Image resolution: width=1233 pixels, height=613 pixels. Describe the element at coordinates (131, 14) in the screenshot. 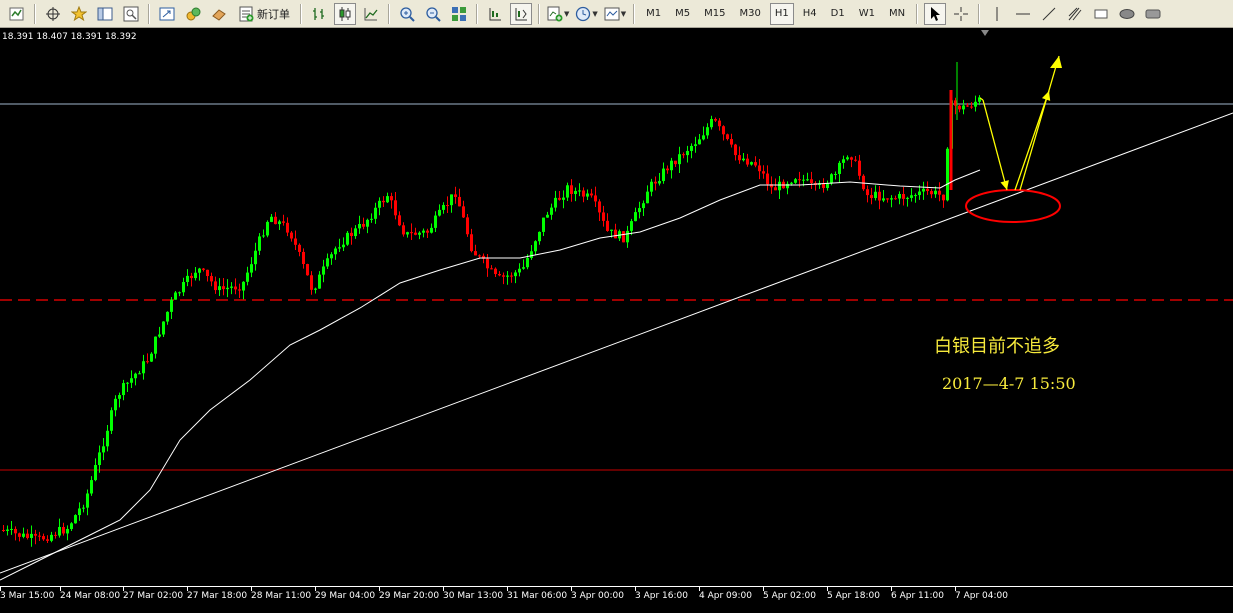

I see `terminal-button` at that location.